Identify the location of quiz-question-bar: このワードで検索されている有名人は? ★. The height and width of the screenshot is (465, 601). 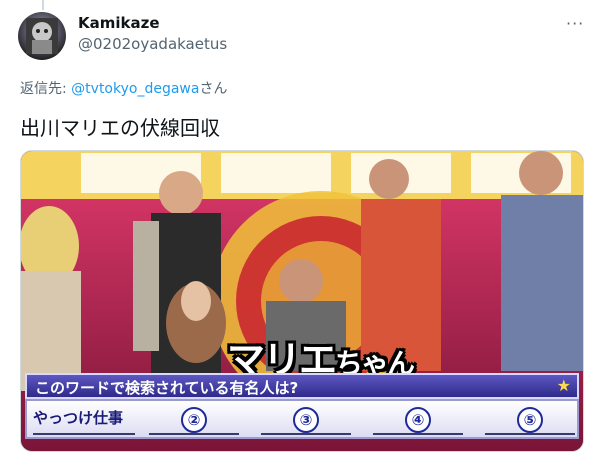
(302, 386).